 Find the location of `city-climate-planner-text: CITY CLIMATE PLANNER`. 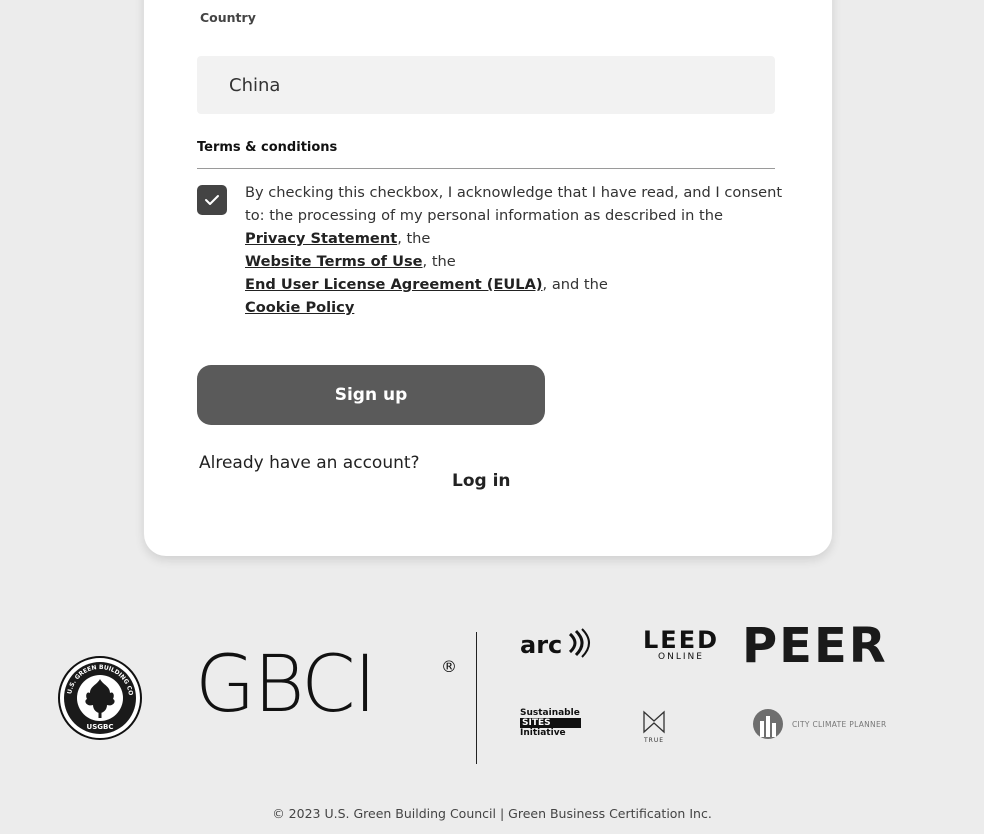

city-climate-planner-text: CITY CLIMATE PLANNER is located at coordinates (839, 724).